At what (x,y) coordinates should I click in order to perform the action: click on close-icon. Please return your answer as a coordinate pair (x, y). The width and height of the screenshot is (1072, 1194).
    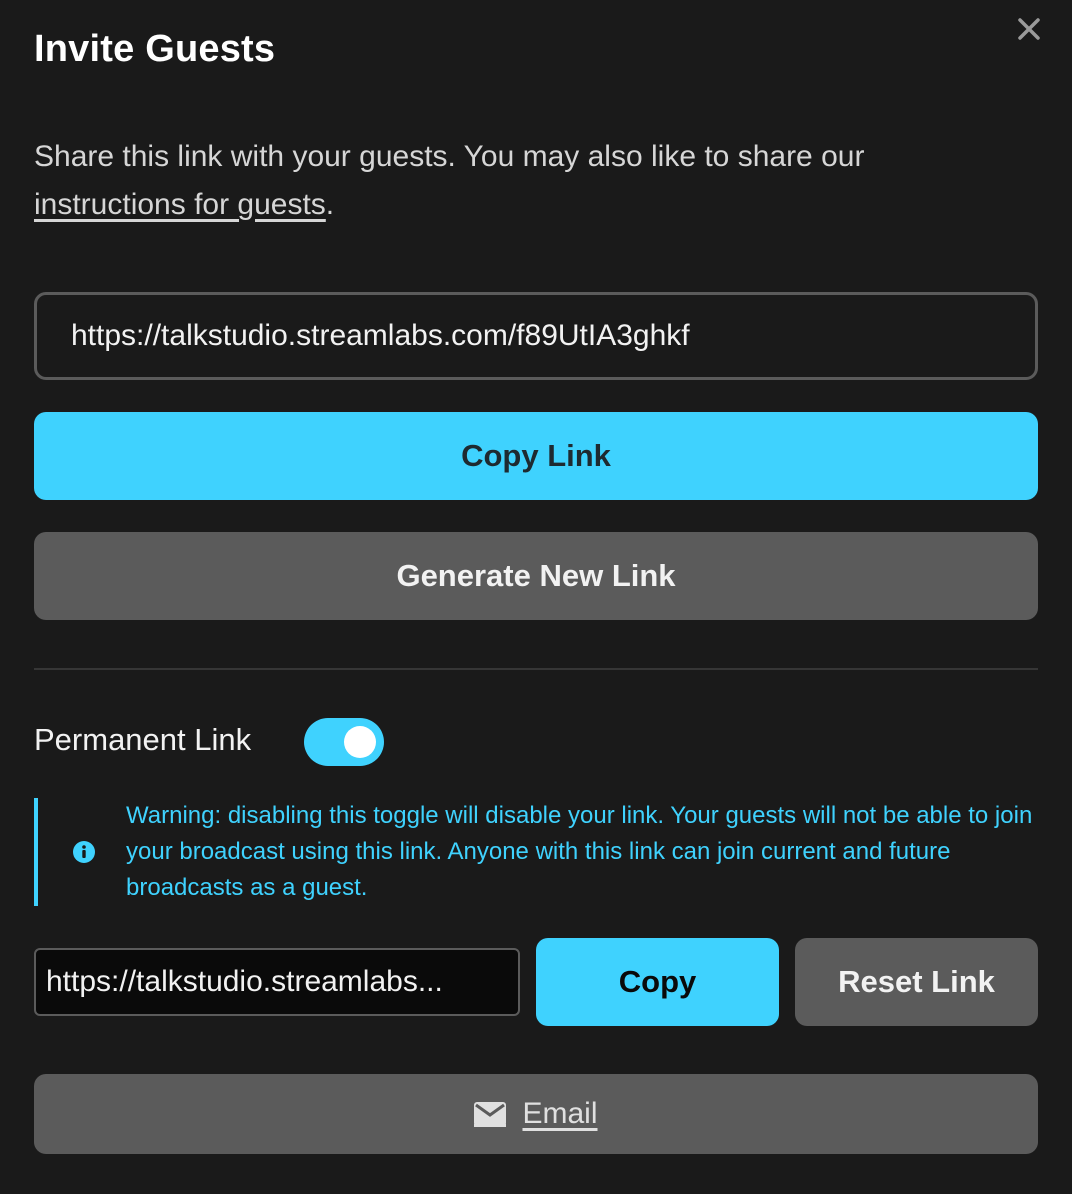
    Looking at the image, I should click on (1029, 29).